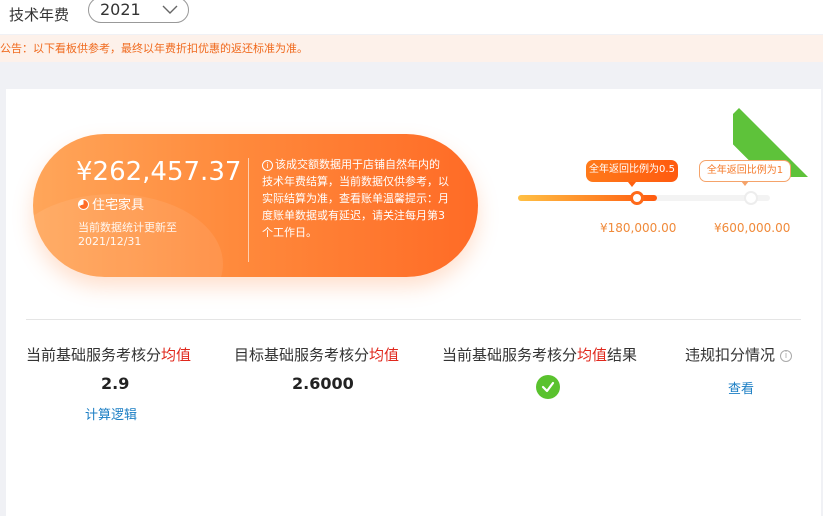 Image resolution: width=823 pixels, height=516 pixels. Describe the element at coordinates (170, 9) in the screenshot. I see `chevron-down-icon` at that location.